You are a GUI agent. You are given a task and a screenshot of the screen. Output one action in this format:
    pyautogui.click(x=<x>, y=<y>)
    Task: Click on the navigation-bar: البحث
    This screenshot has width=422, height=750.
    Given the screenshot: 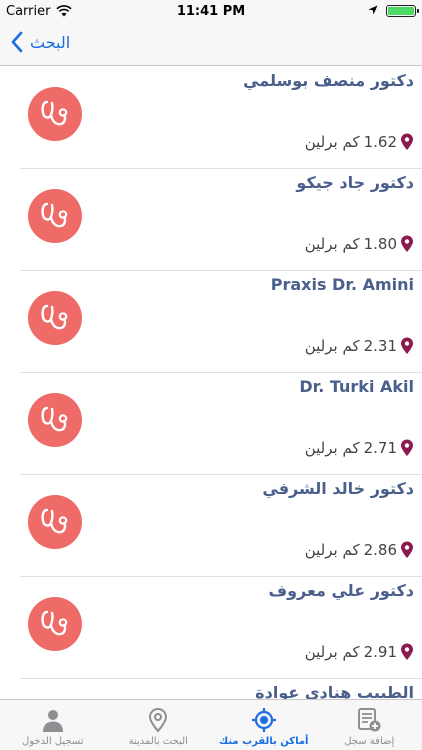 What is the action you would take?
    pyautogui.click(x=211, y=44)
    